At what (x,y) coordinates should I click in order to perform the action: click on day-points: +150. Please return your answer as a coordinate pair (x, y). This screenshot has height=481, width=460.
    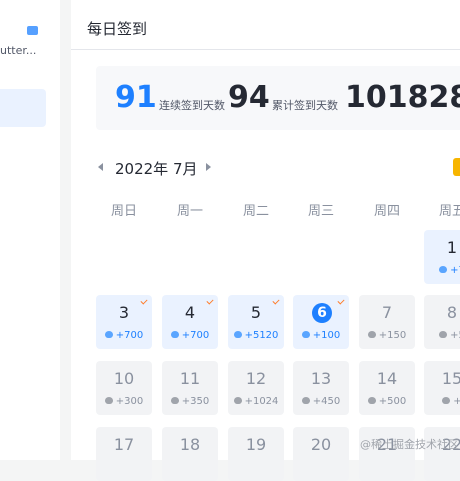
    Looking at the image, I should click on (387, 335).